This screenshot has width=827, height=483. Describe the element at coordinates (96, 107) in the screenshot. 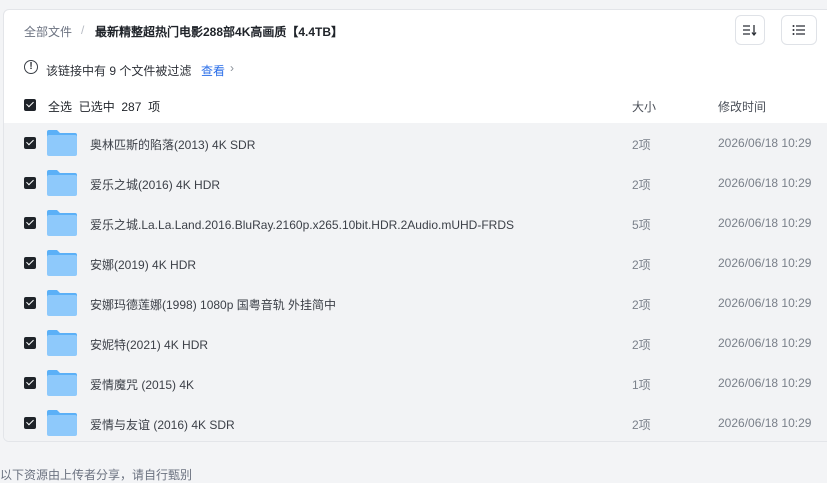

I see `selected-prefix: 已选中` at that location.